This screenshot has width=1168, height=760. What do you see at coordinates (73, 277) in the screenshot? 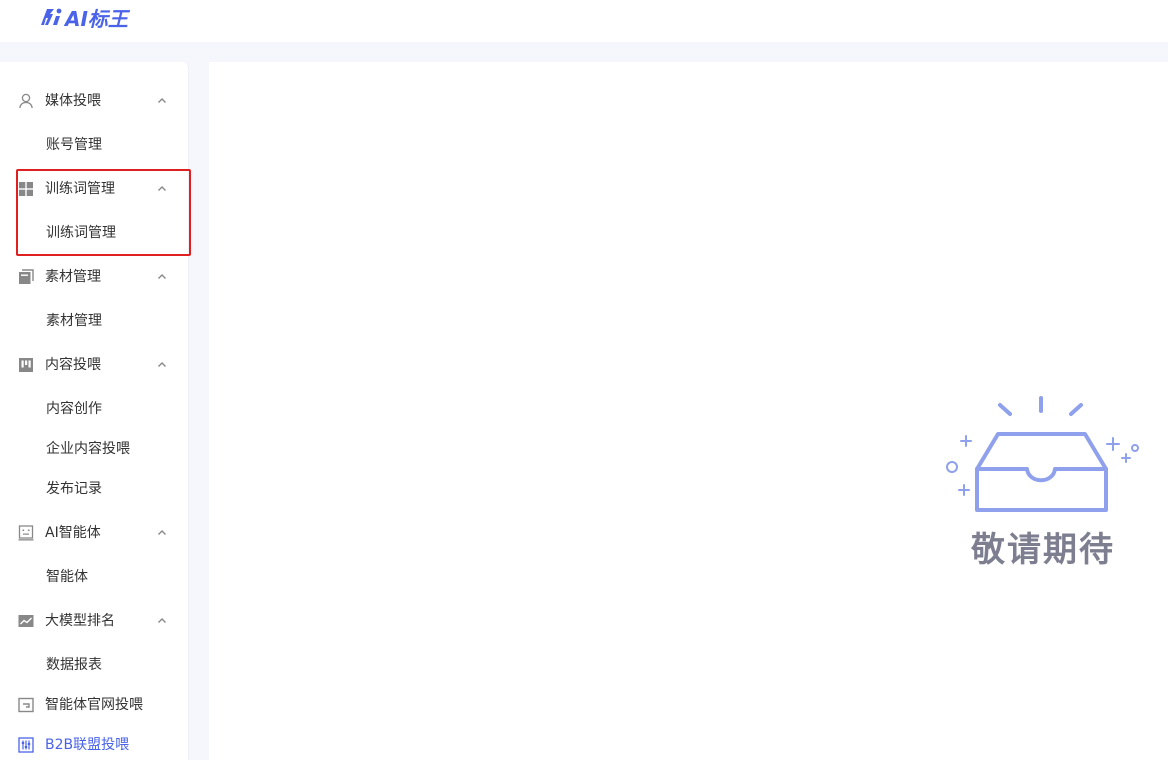
I see `sidebar-group-label: 素材管理` at bounding box center [73, 277].